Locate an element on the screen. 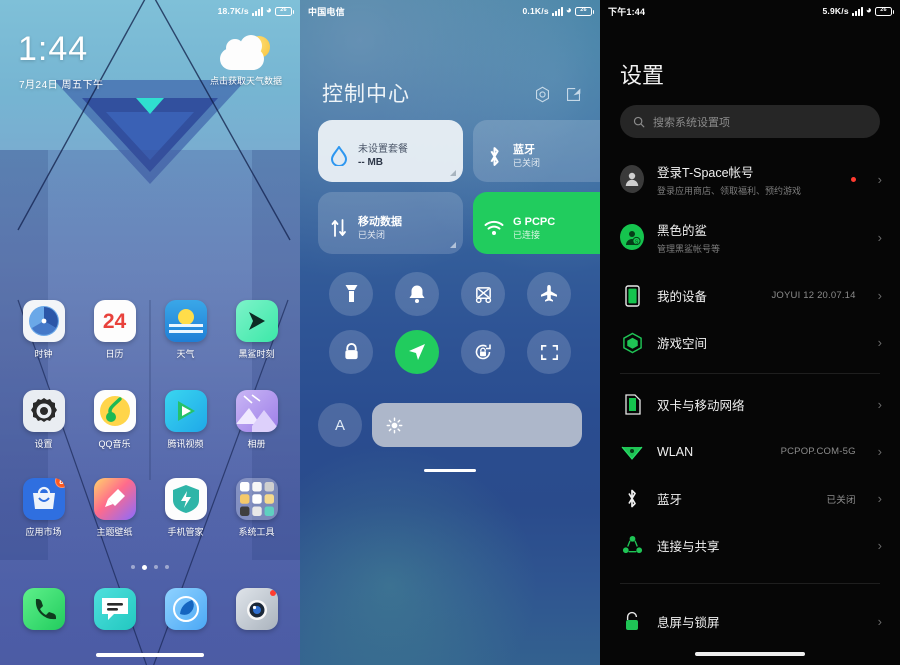 The height and width of the screenshot is (665, 900). browser-app-icon is located at coordinates (185, 609).